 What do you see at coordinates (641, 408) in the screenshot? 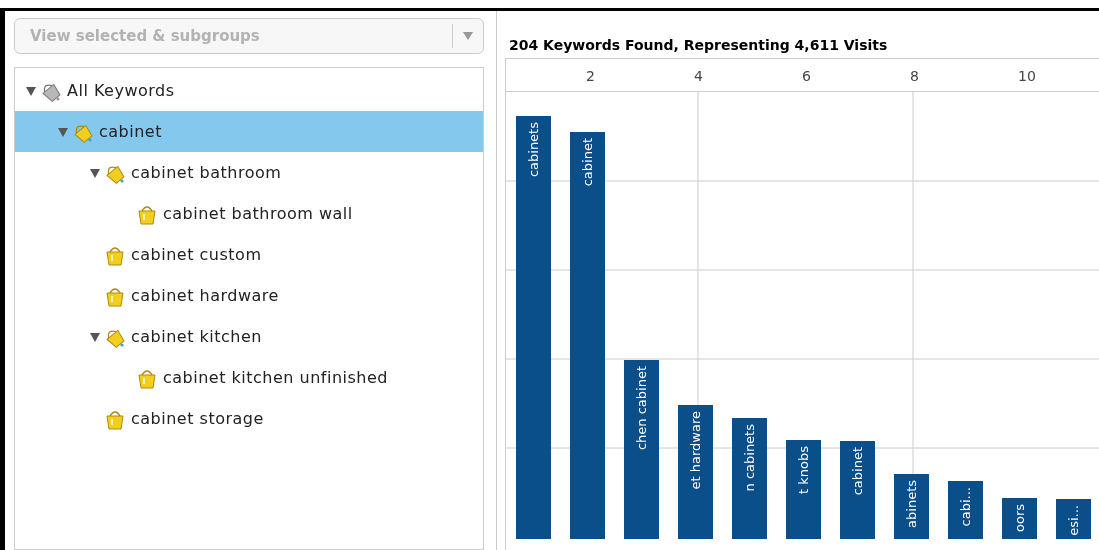
I see `bar-label: chen cabinet` at bounding box center [641, 408].